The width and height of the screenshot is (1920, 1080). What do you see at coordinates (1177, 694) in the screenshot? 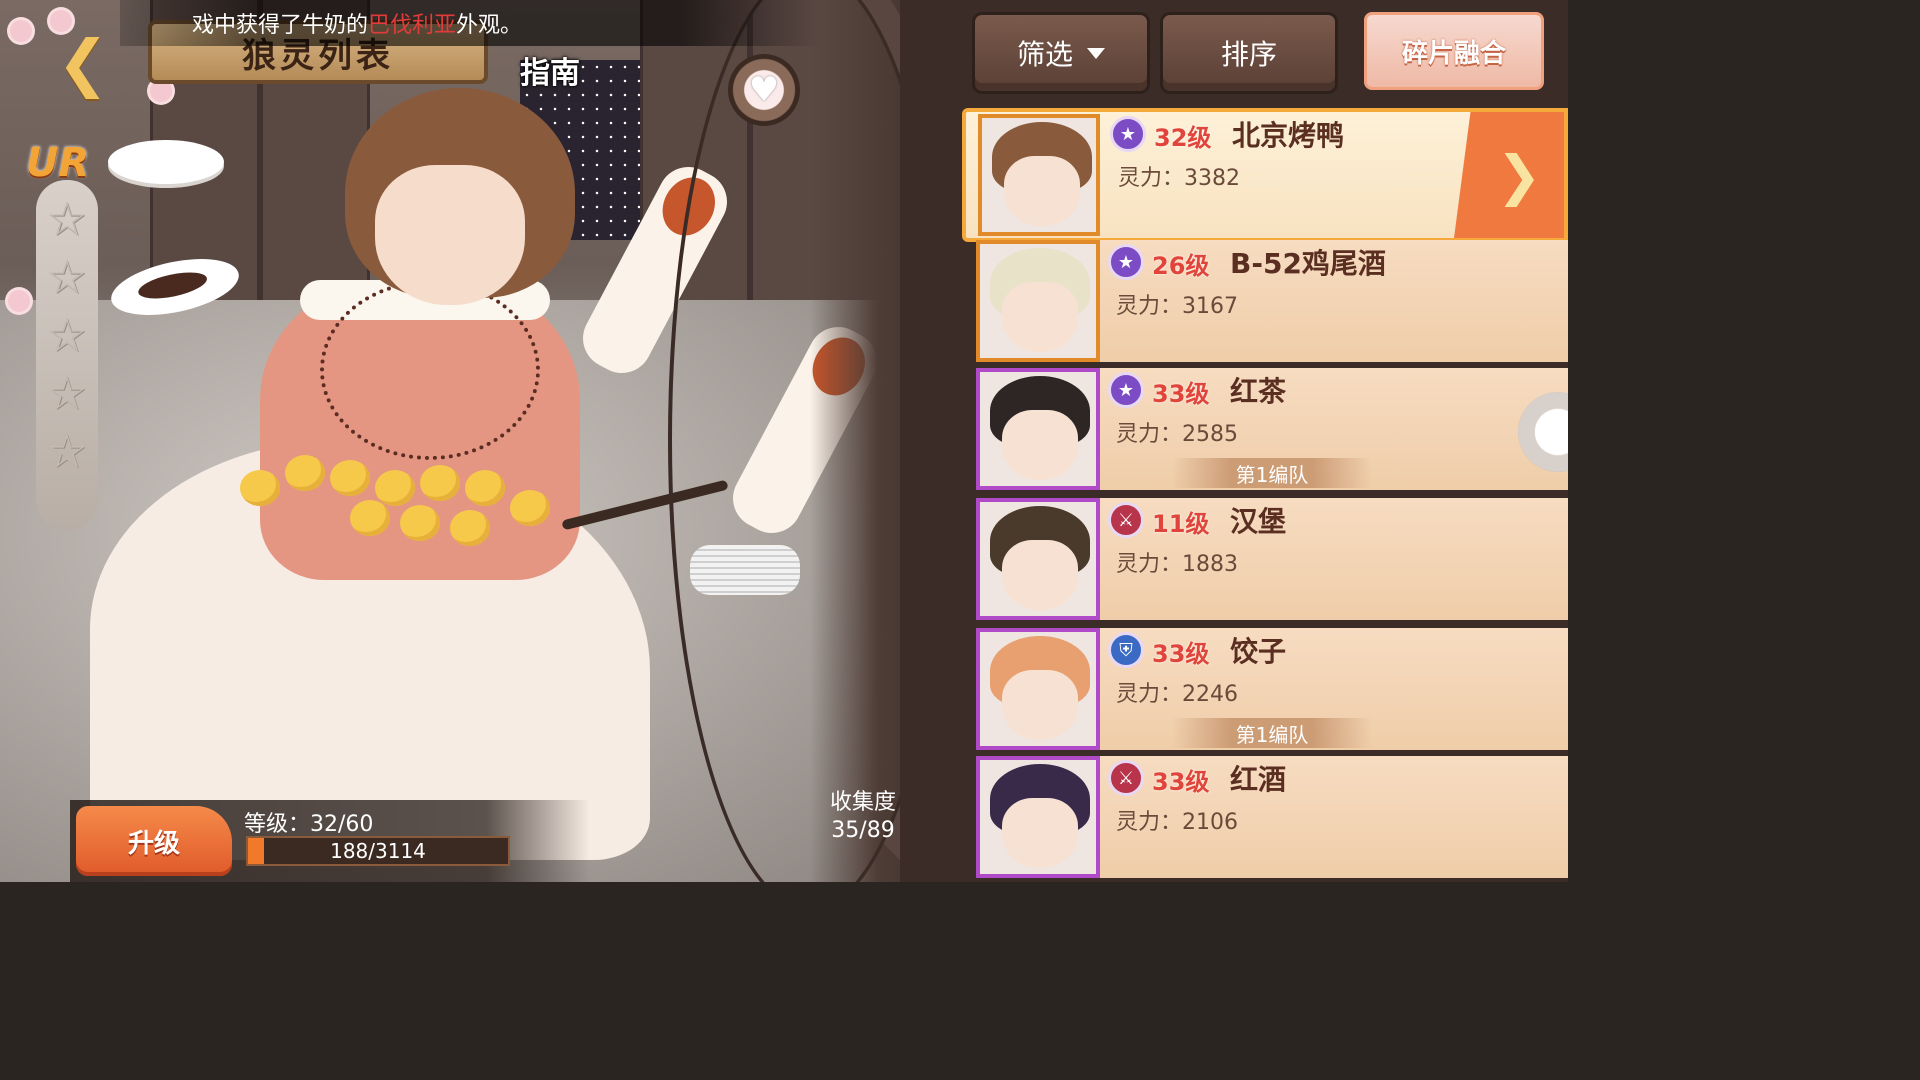
I see `character-power: 灵力：2246` at bounding box center [1177, 694].